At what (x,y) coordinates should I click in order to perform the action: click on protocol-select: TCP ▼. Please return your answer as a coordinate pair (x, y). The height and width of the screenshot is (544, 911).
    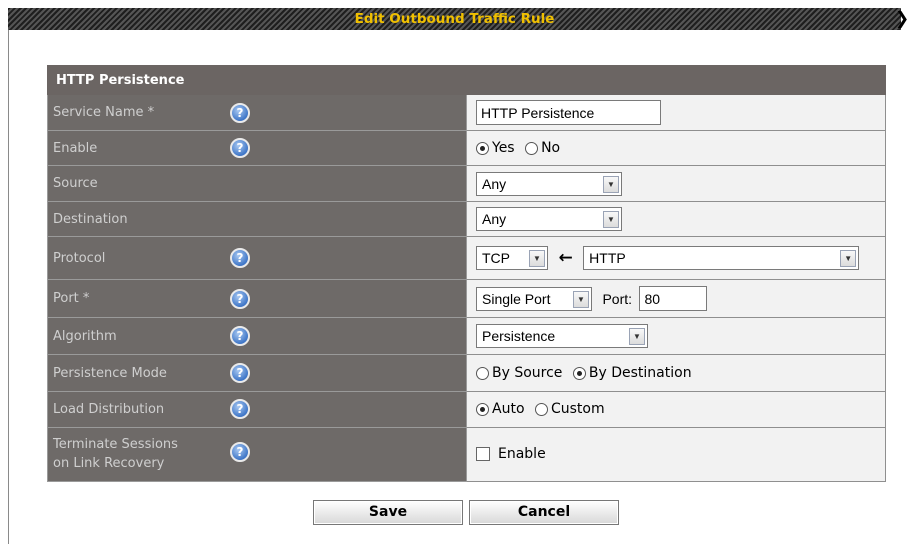
    Looking at the image, I should click on (512, 258).